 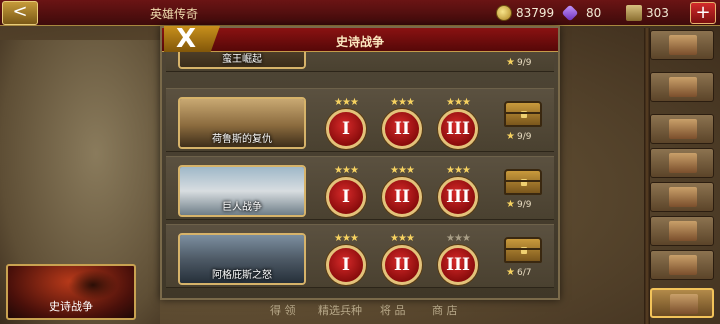 What do you see at coordinates (504, 13) in the screenshot?
I see `coin-icon` at bounding box center [504, 13].